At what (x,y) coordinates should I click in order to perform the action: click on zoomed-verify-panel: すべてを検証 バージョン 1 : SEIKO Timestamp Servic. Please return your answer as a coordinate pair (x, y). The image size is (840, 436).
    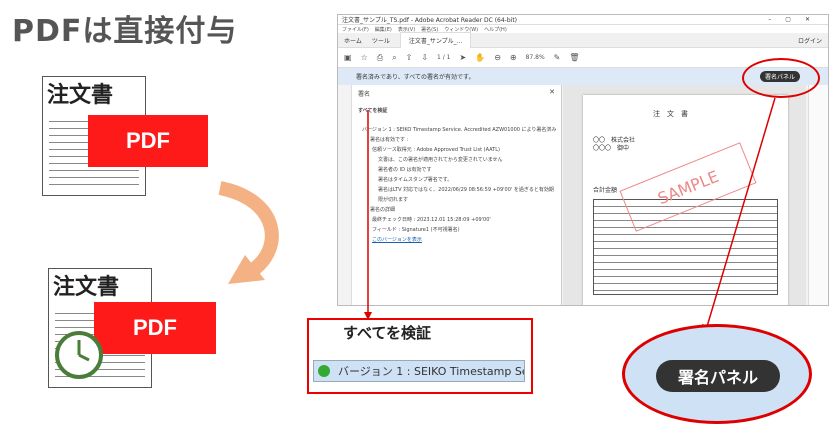
    Looking at the image, I should click on (420, 356).